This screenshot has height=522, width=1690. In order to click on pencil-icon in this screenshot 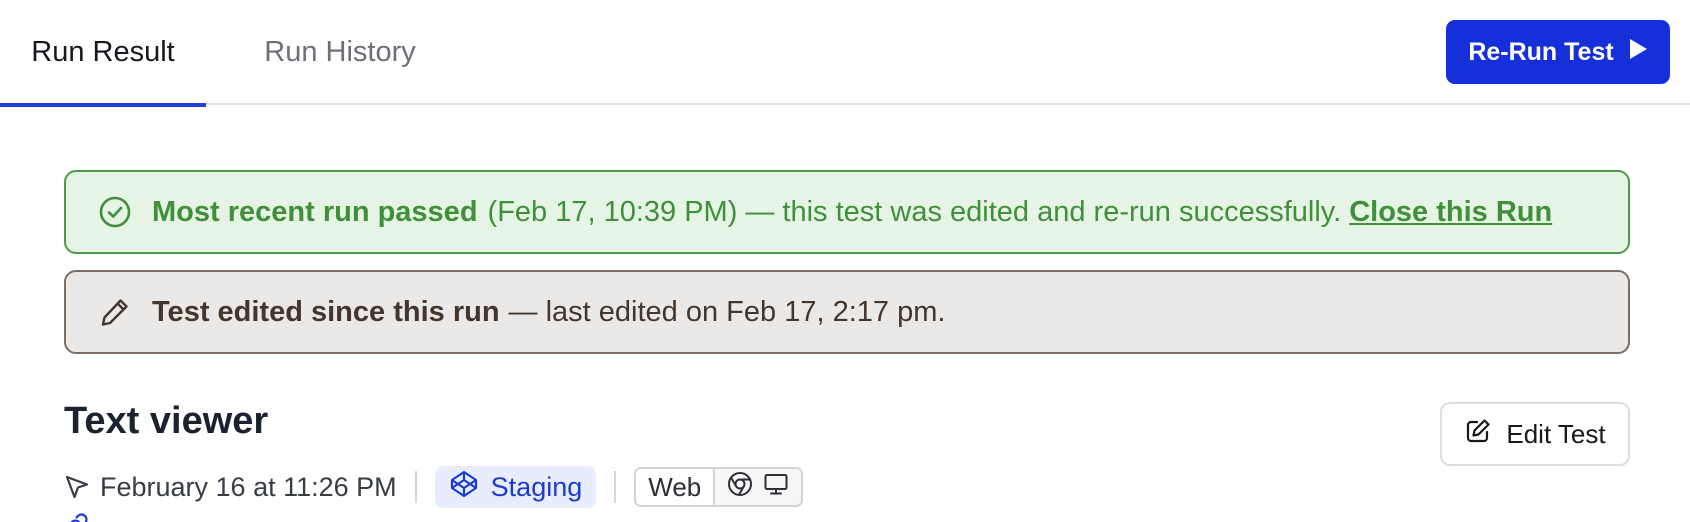, I will do `click(115, 312)`.